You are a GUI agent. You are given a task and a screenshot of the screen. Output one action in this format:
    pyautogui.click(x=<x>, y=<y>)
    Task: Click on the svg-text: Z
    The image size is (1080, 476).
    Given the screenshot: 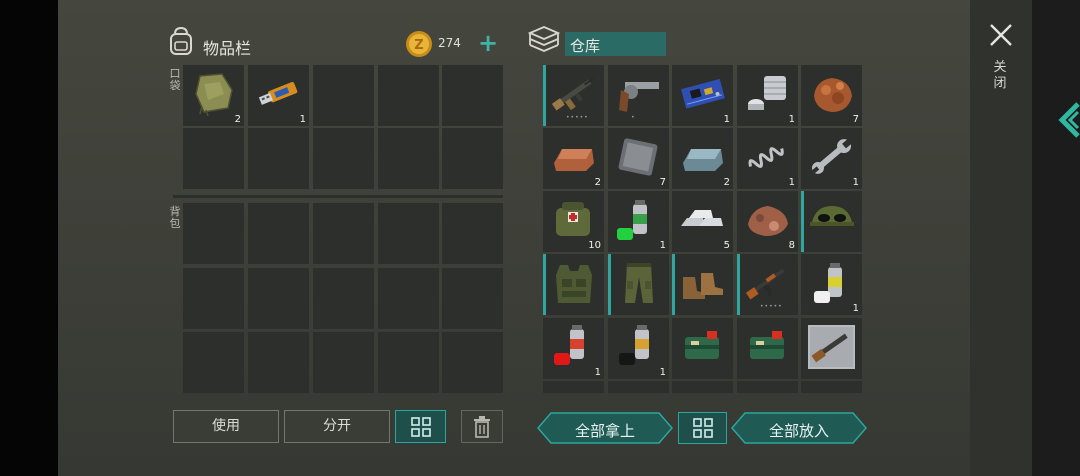 What is the action you would take?
    pyautogui.click(x=418, y=45)
    